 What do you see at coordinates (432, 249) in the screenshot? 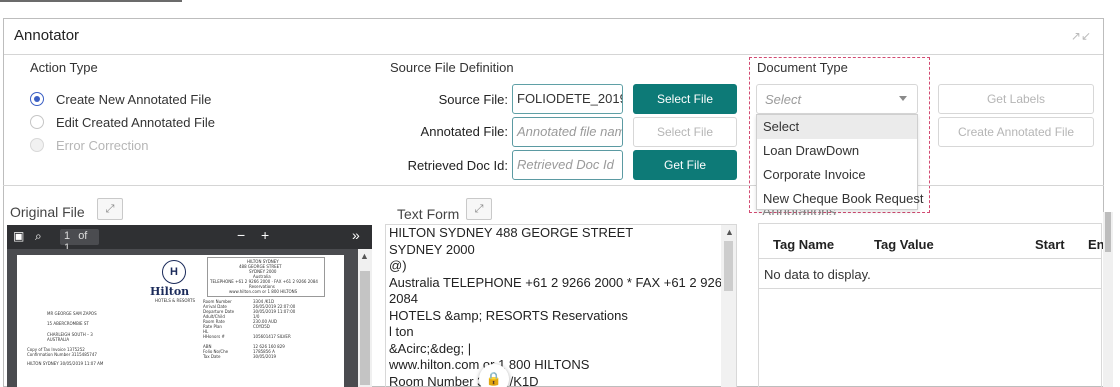
I see `text-line: SYDNEY 2000` at bounding box center [432, 249].